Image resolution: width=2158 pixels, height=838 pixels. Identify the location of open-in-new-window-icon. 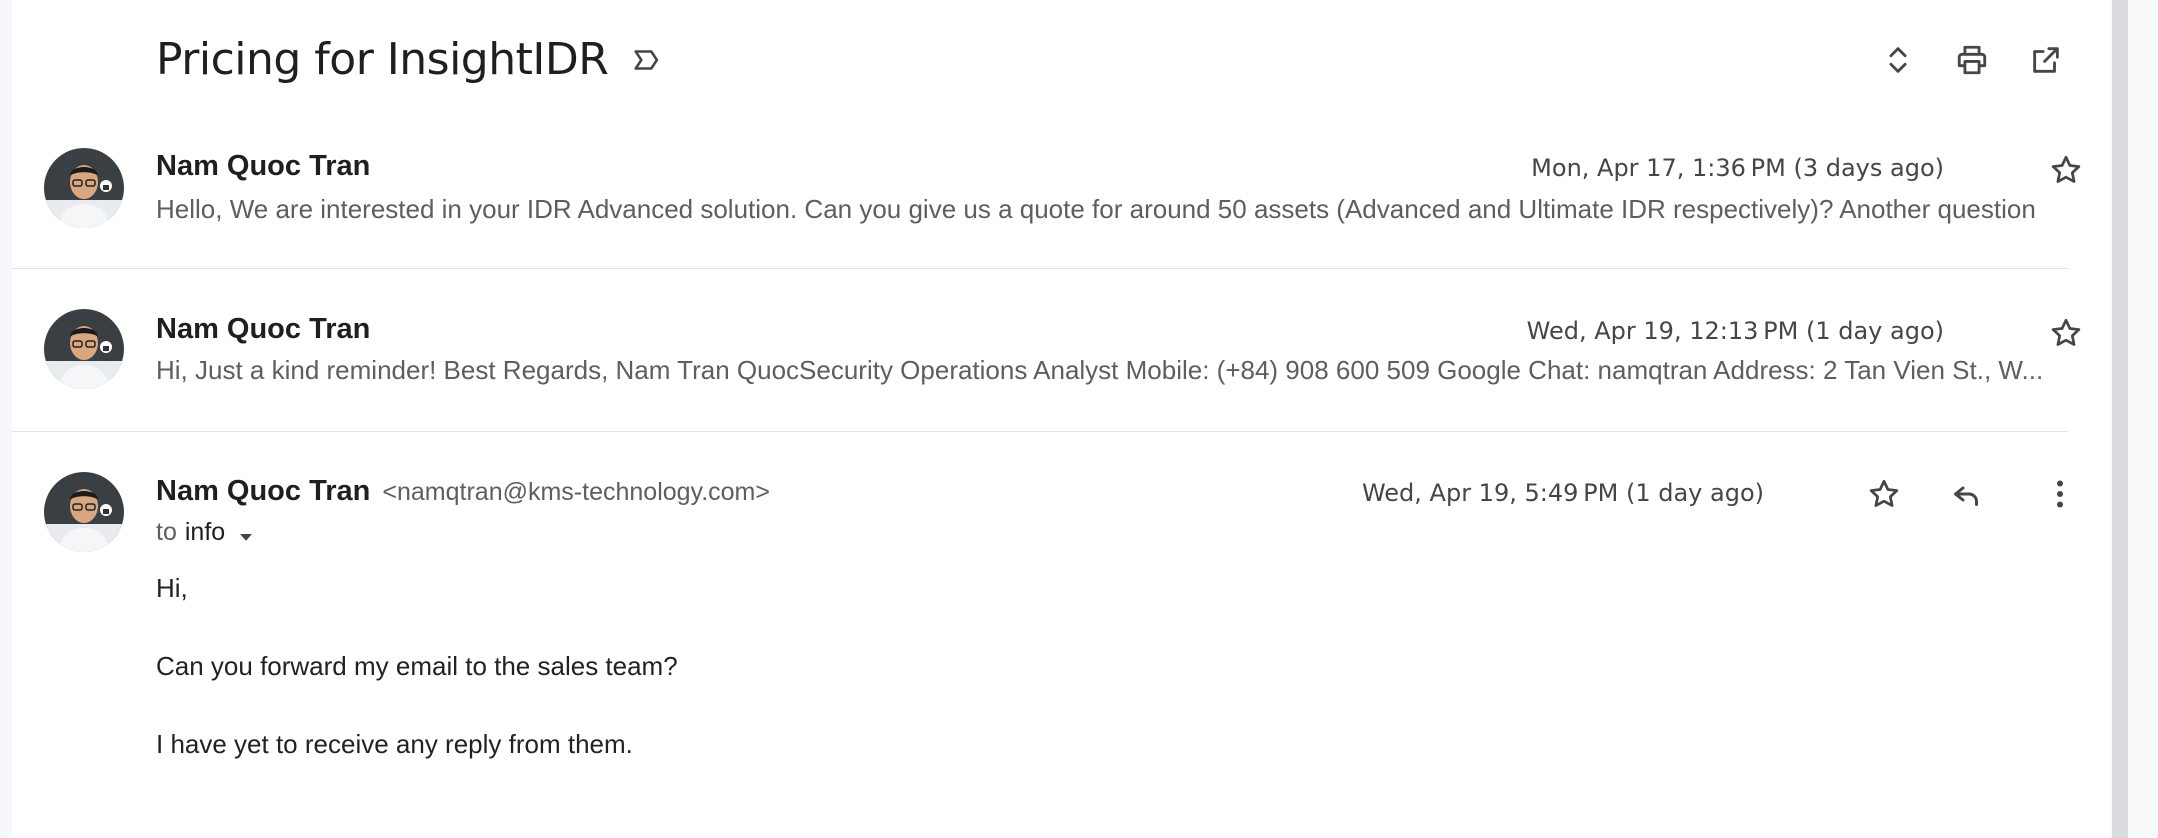
(2046, 60).